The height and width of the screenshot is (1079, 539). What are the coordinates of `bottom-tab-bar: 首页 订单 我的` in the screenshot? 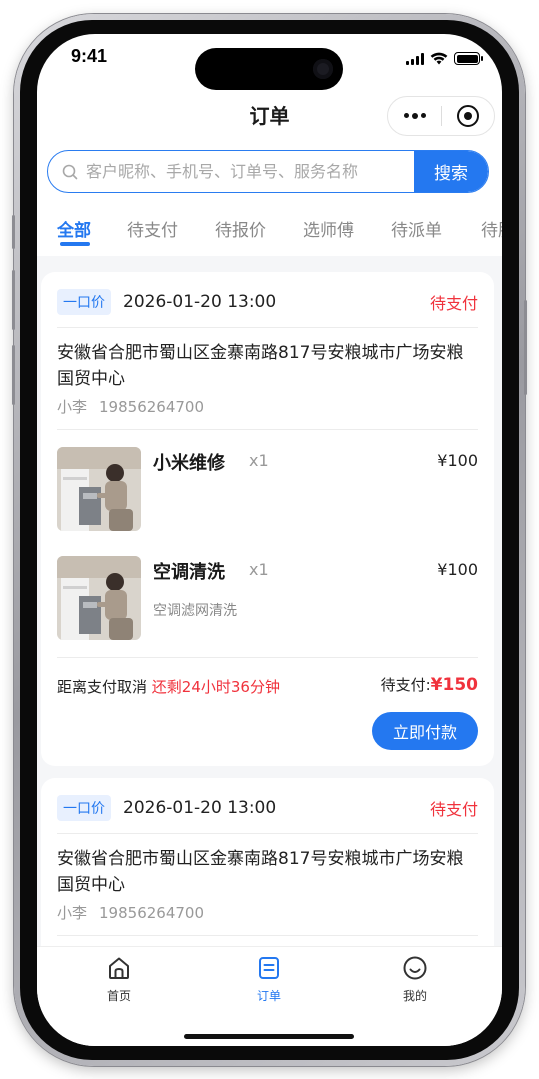 It's located at (269, 996).